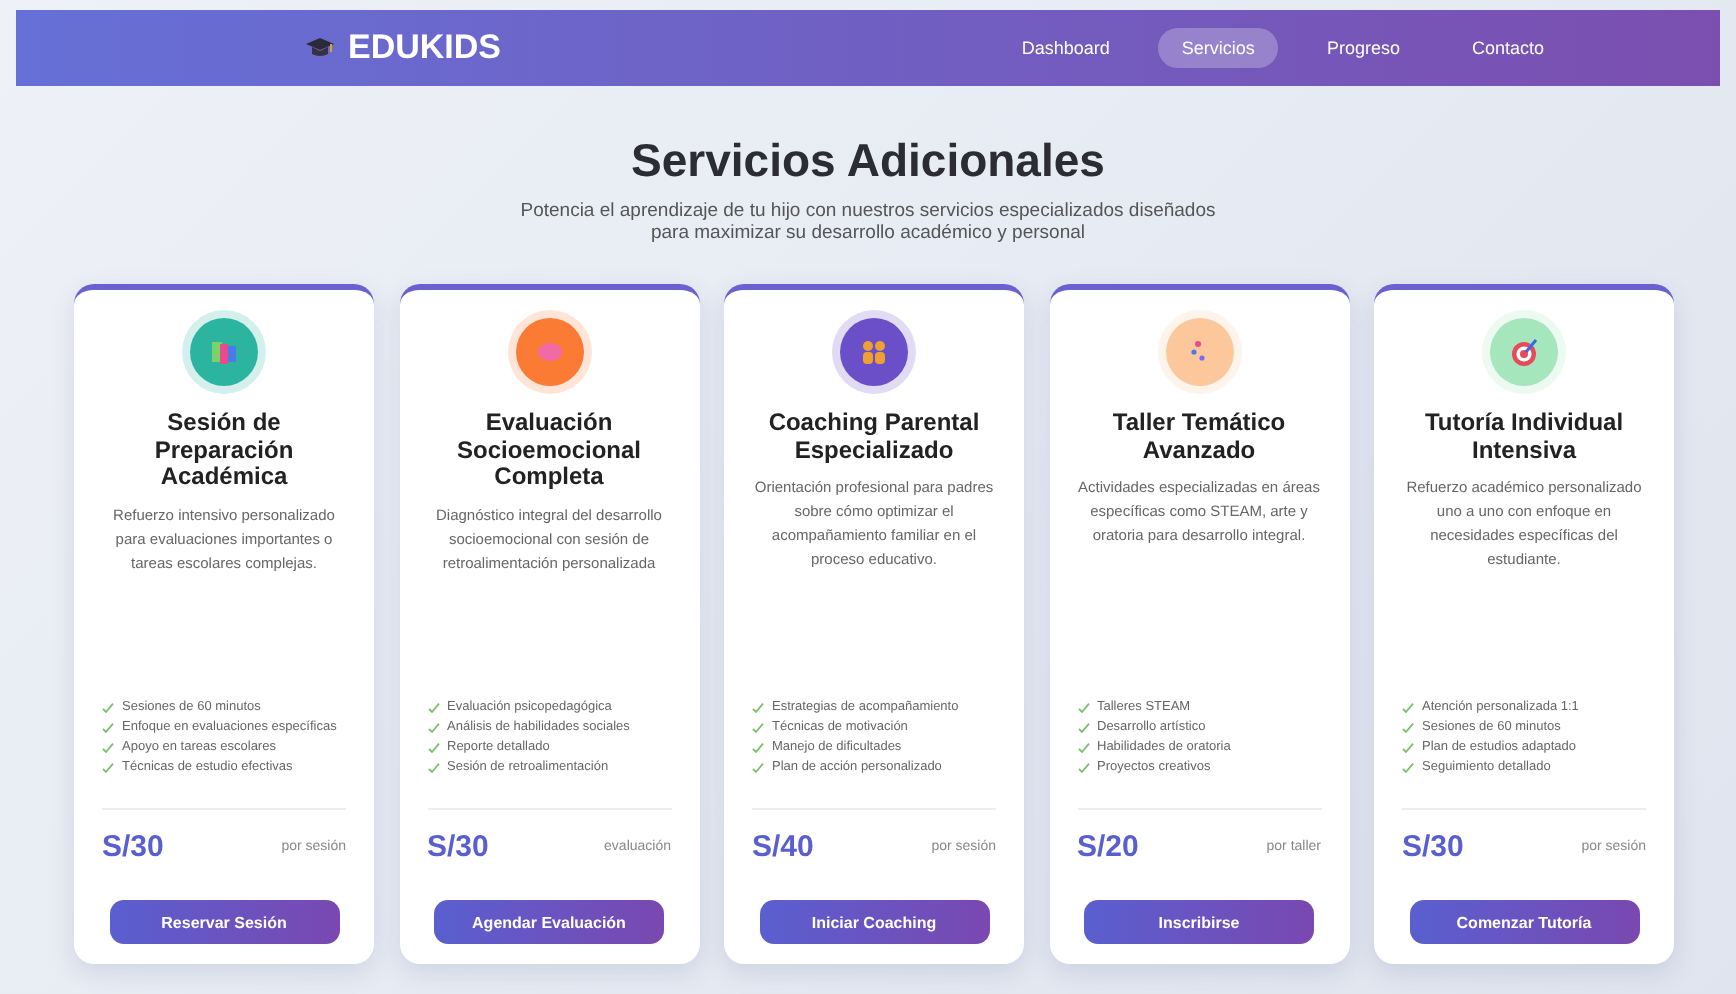 Image resolution: width=1736 pixels, height=994 pixels. Describe the element at coordinates (874, 437) in the screenshot. I see `service-title: Coaching Parental Especializado` at that location.